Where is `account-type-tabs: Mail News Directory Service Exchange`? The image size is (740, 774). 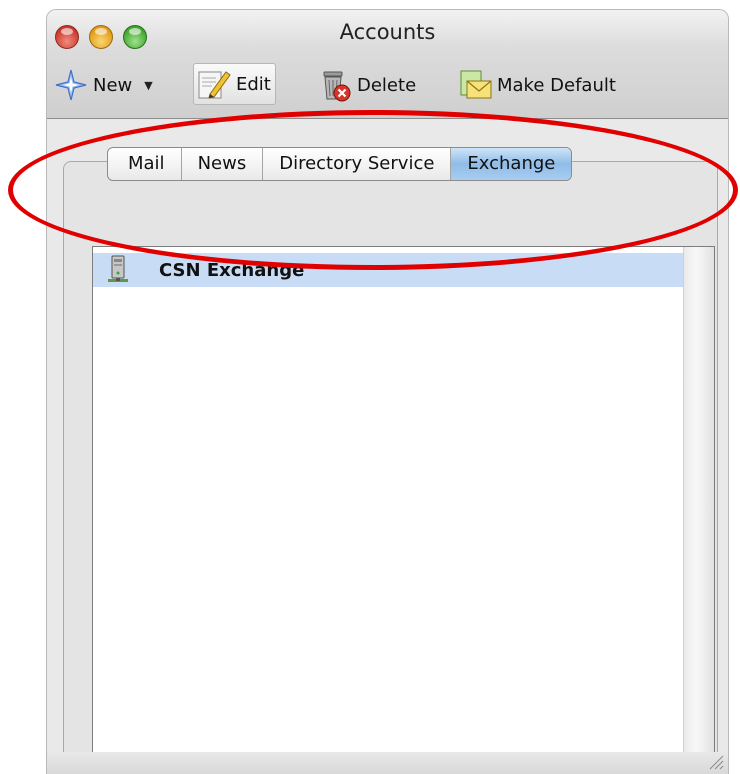
account-type-tabs: Mail News Directory Service Exchange is located at coordinates (340, 164).